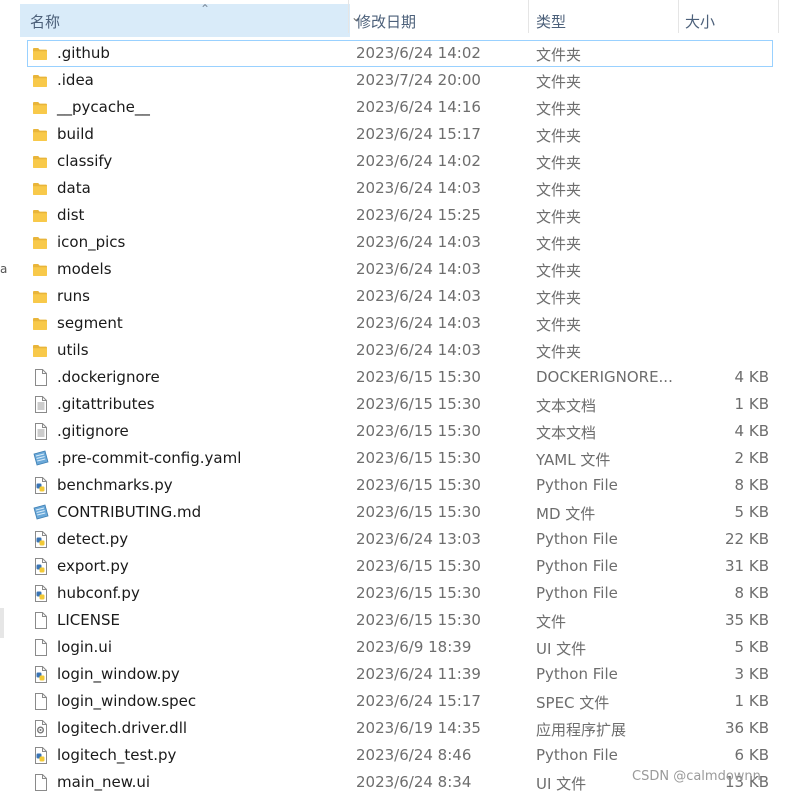 This screenshot has height=796, width=801. I want to click on file-row: .gitattributes 2023/6/15 15:30 文本文档 1 KB, so click(400, 404).